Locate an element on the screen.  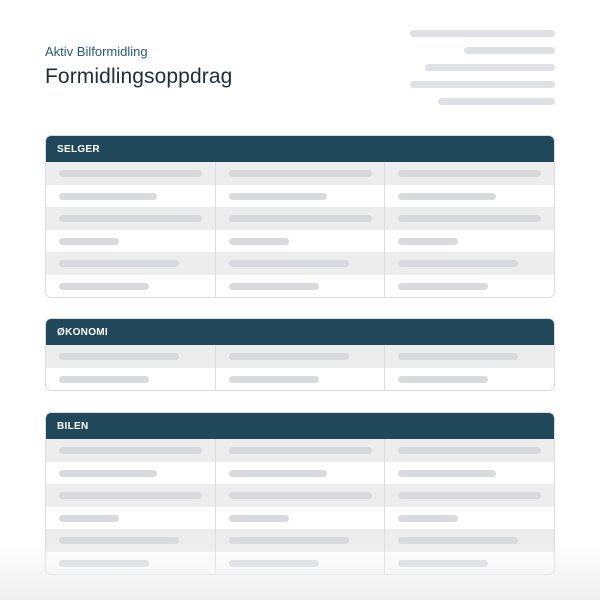
section-header-selger: SELGER is located at coordinates (300, 149).